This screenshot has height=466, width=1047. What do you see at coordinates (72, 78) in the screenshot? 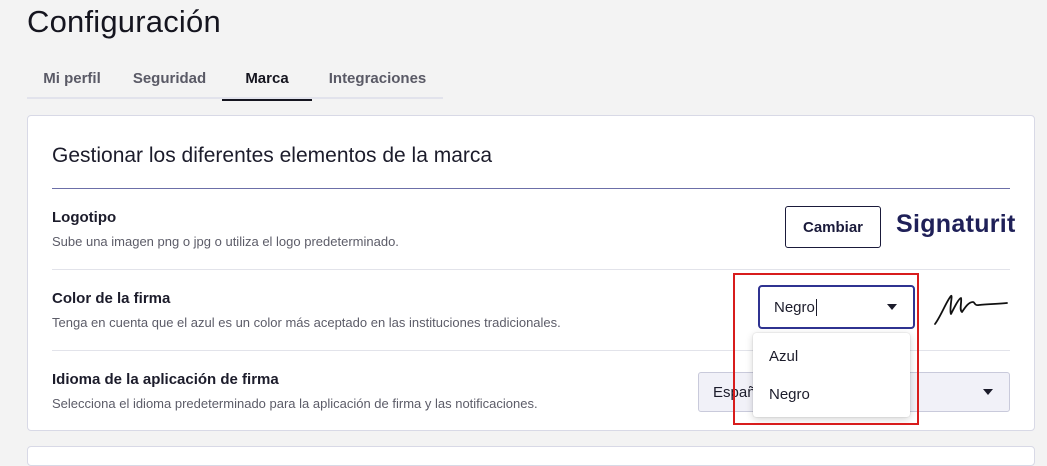
I see `tab-mi-perfil: Mi perfil` at bounding box center [72, 78].